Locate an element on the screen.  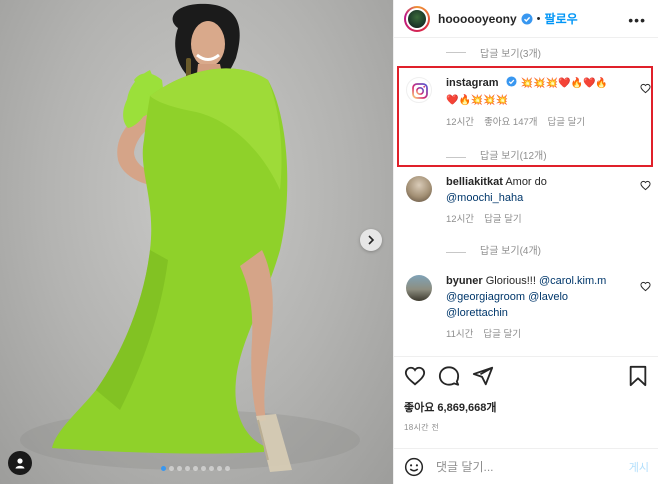
user-icon is located at coordinates (20, 463).